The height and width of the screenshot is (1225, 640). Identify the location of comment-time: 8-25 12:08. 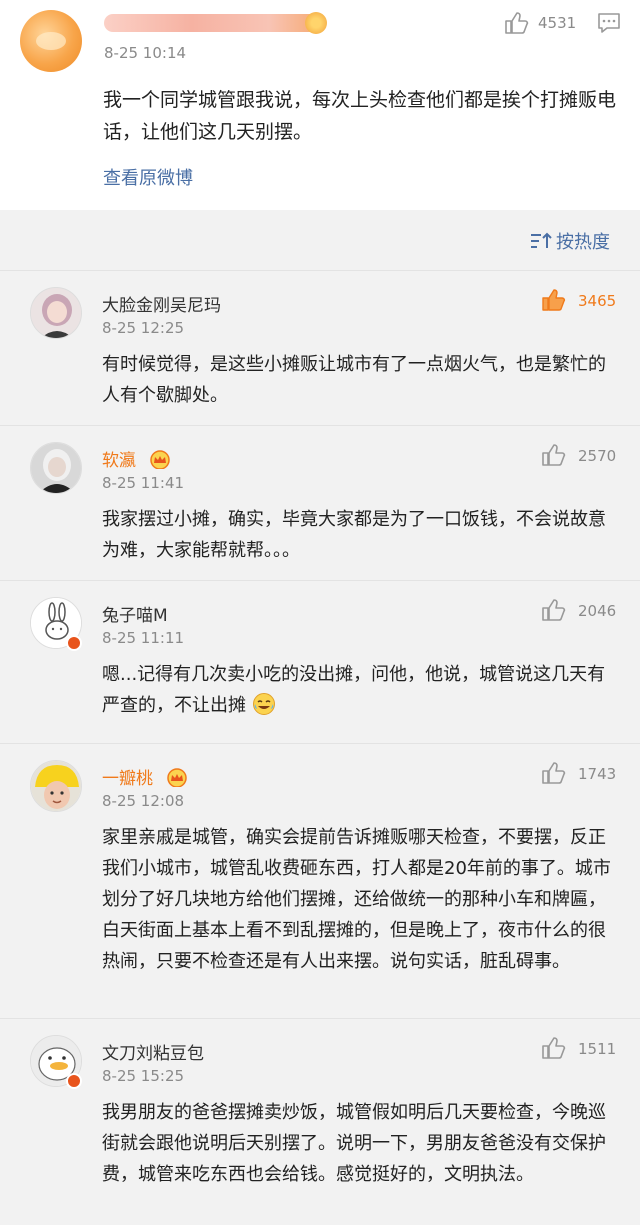
(143, 801).